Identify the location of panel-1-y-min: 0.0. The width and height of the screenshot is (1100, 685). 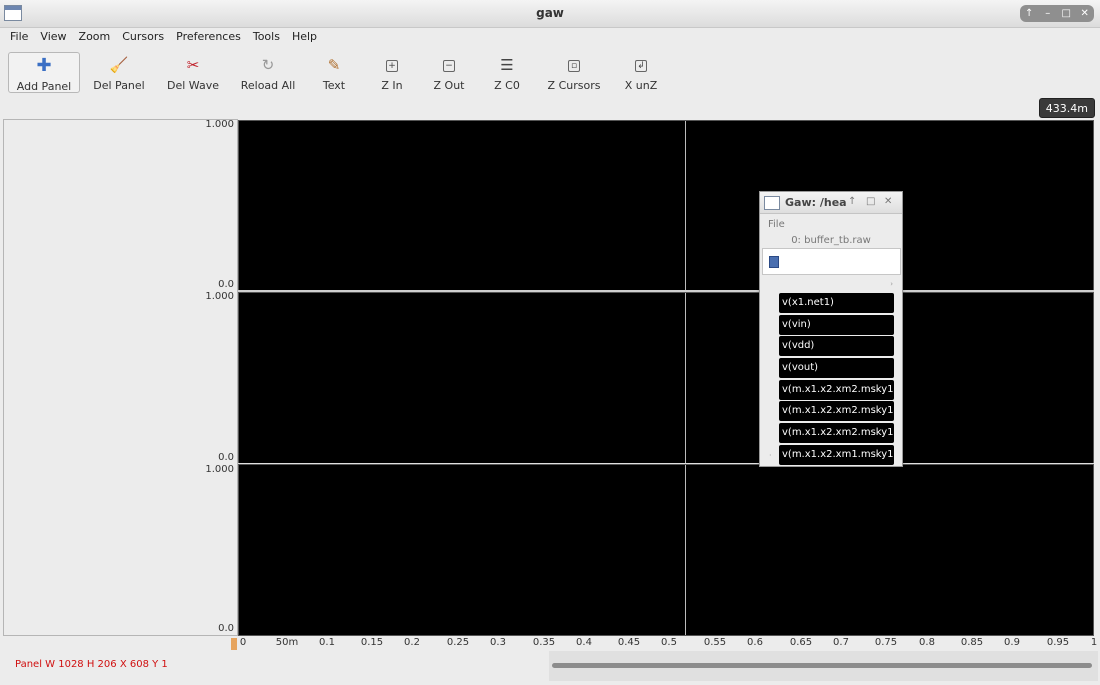
(226, 284).